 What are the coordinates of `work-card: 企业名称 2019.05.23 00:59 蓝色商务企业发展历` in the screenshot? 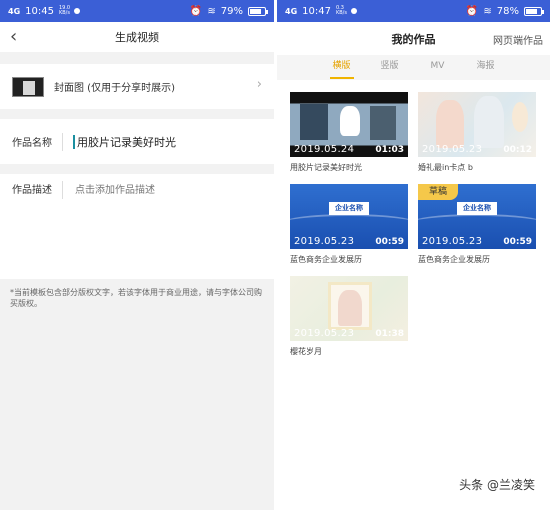 It's located at (349, 224).